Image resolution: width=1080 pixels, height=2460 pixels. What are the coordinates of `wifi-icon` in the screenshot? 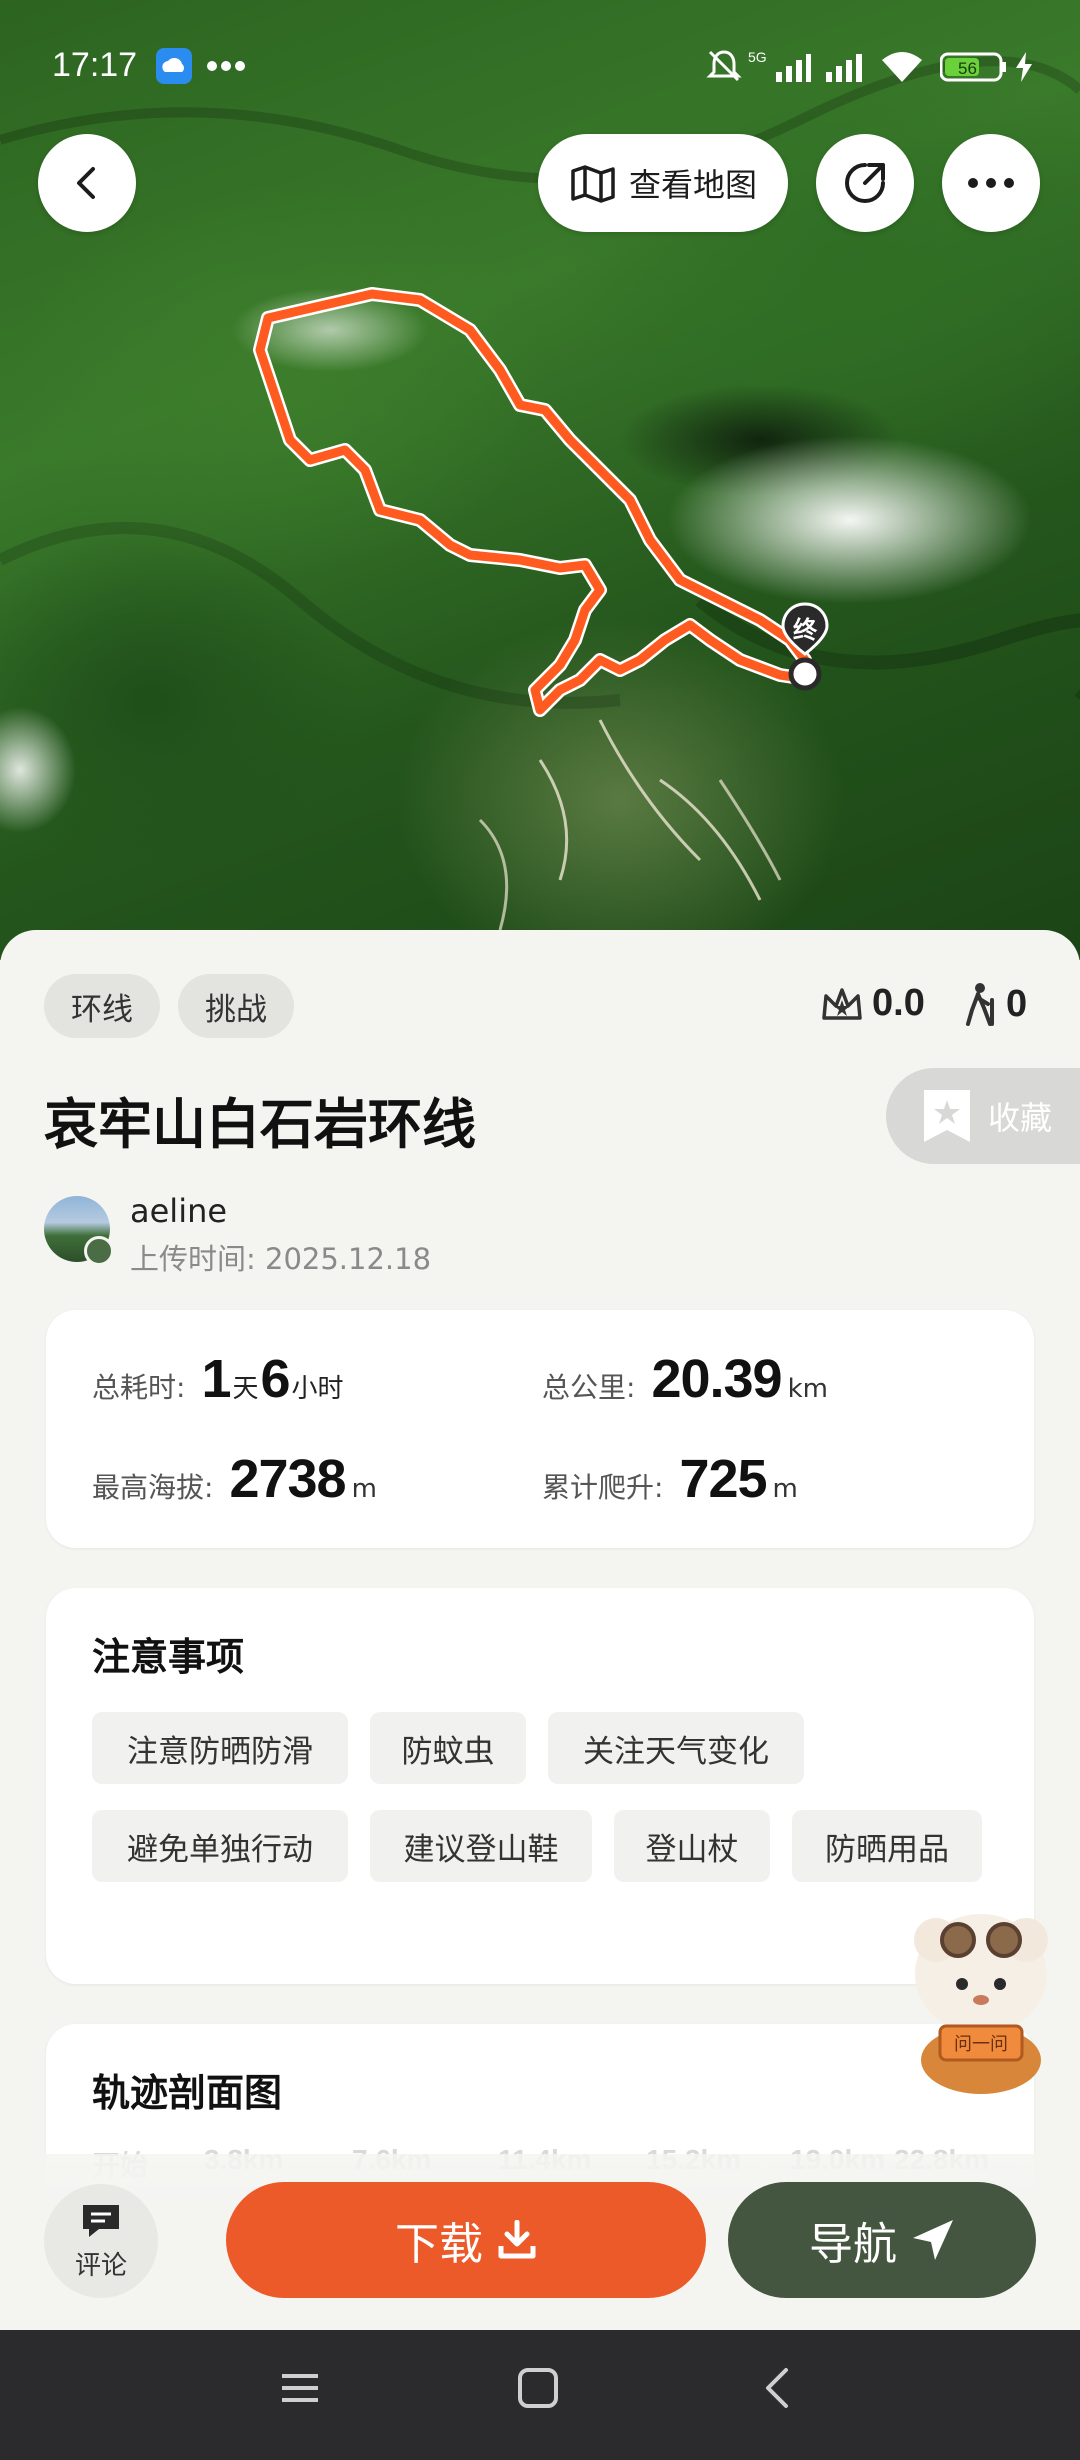 It's located at (902, 68).